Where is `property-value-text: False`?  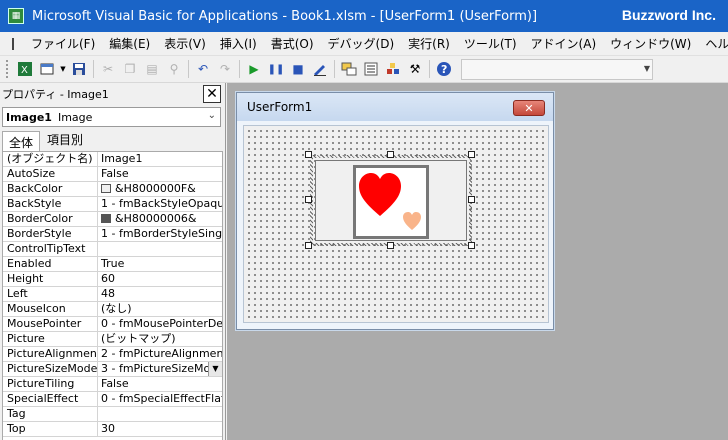
property-value-text: False is located at coordinates (115, 383).